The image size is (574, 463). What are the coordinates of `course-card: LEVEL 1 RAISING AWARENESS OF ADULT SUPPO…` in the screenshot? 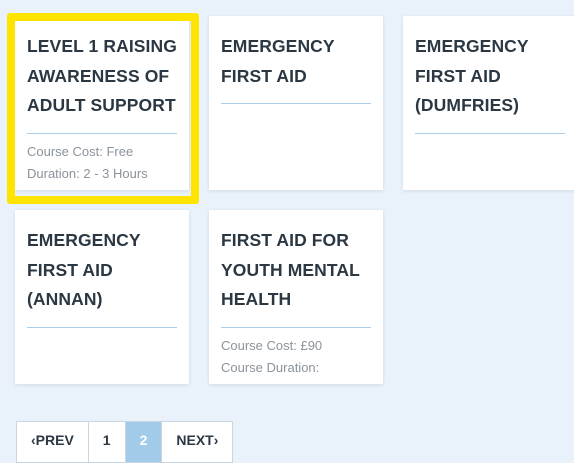 It's located at (102, 103).